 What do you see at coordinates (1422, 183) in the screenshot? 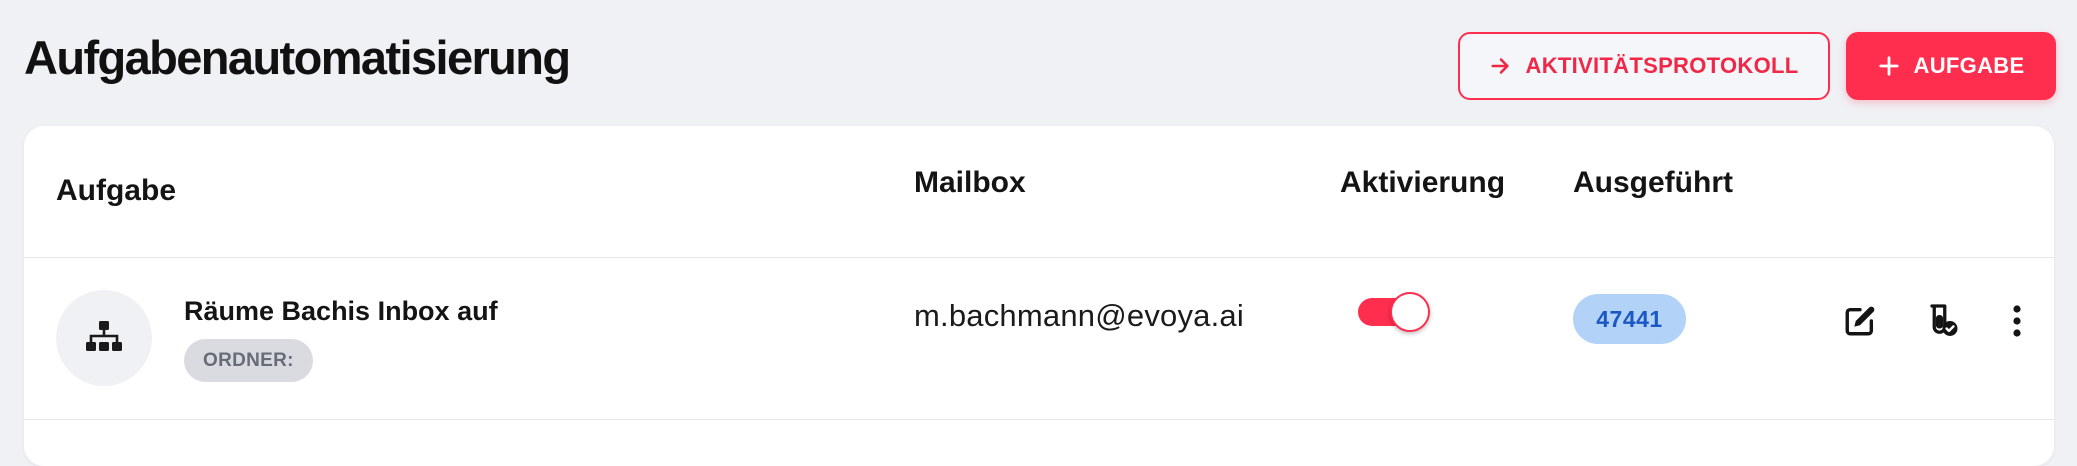
I see `column-header-activation: Aktivierung` at bounding box center [1422, 183].